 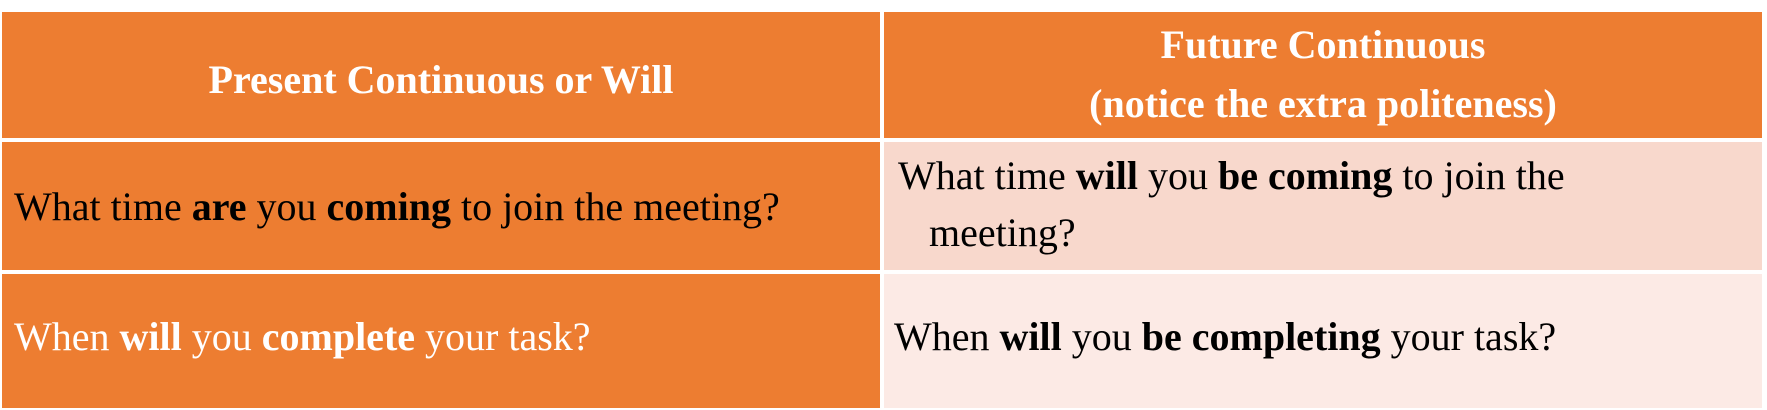 What do you see at coordinates (615, 206) in the screenshot?
I see `text: to join the meeting?` at bounding box center [615, 206].